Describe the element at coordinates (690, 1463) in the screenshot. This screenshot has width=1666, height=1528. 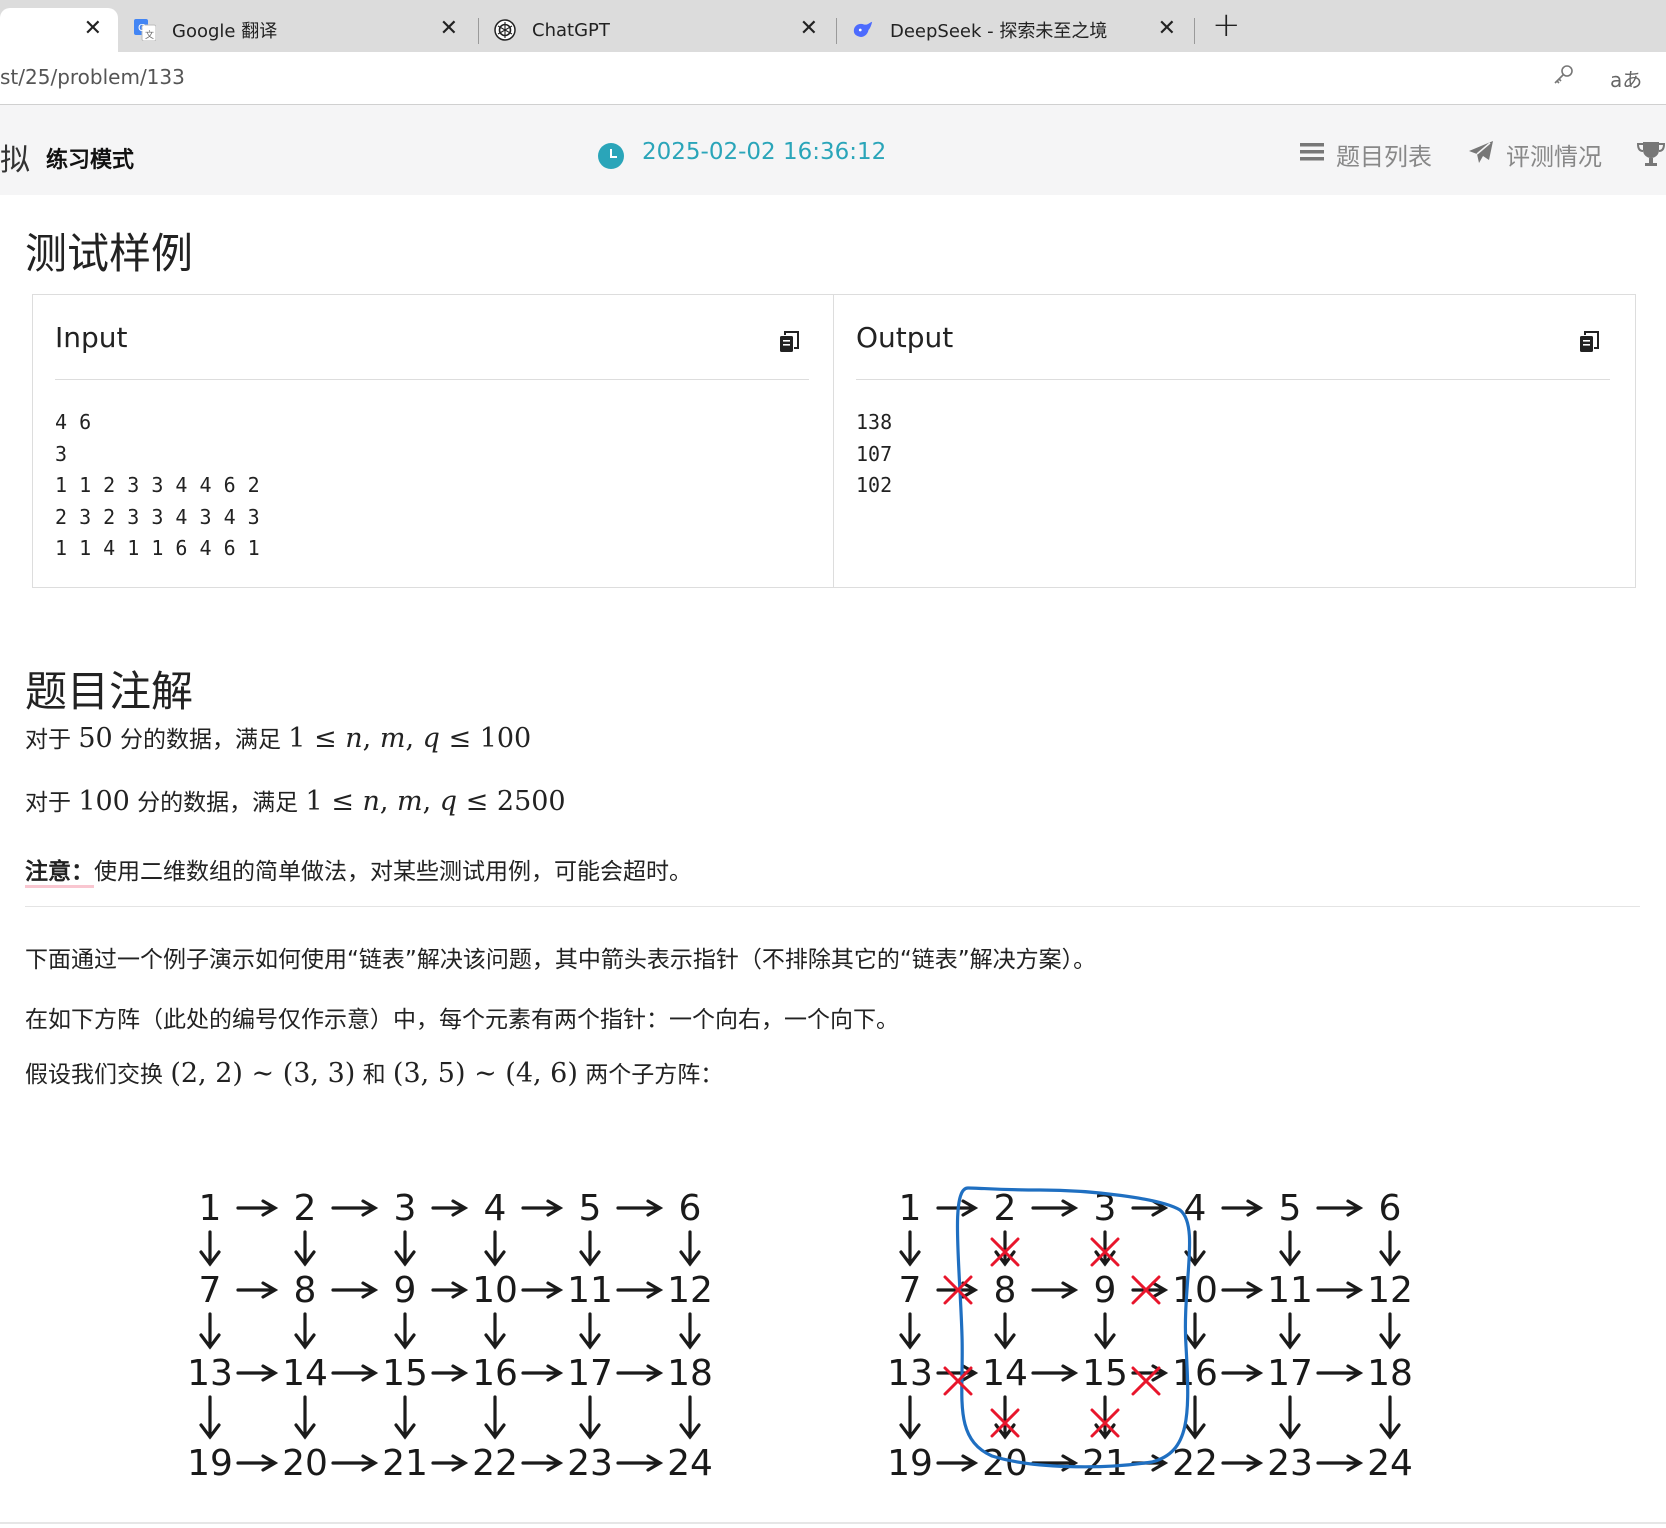
I see `grid-node-label: 24` at that location.